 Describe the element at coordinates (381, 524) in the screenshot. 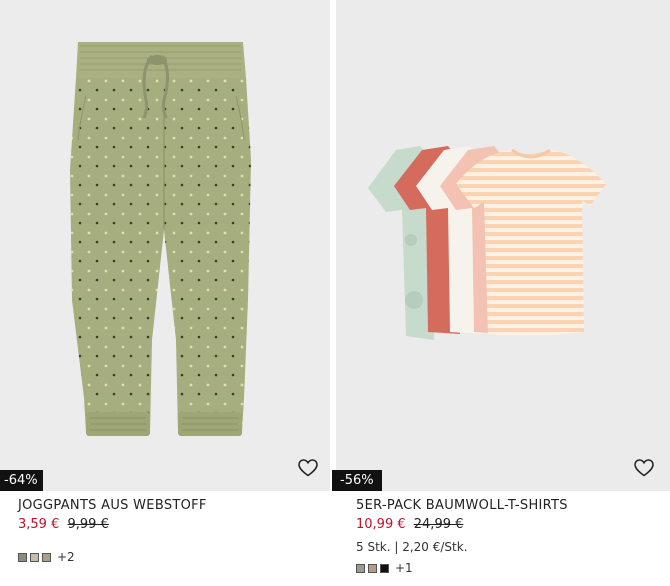

I see `sale-price: 10,99 €` at that location.